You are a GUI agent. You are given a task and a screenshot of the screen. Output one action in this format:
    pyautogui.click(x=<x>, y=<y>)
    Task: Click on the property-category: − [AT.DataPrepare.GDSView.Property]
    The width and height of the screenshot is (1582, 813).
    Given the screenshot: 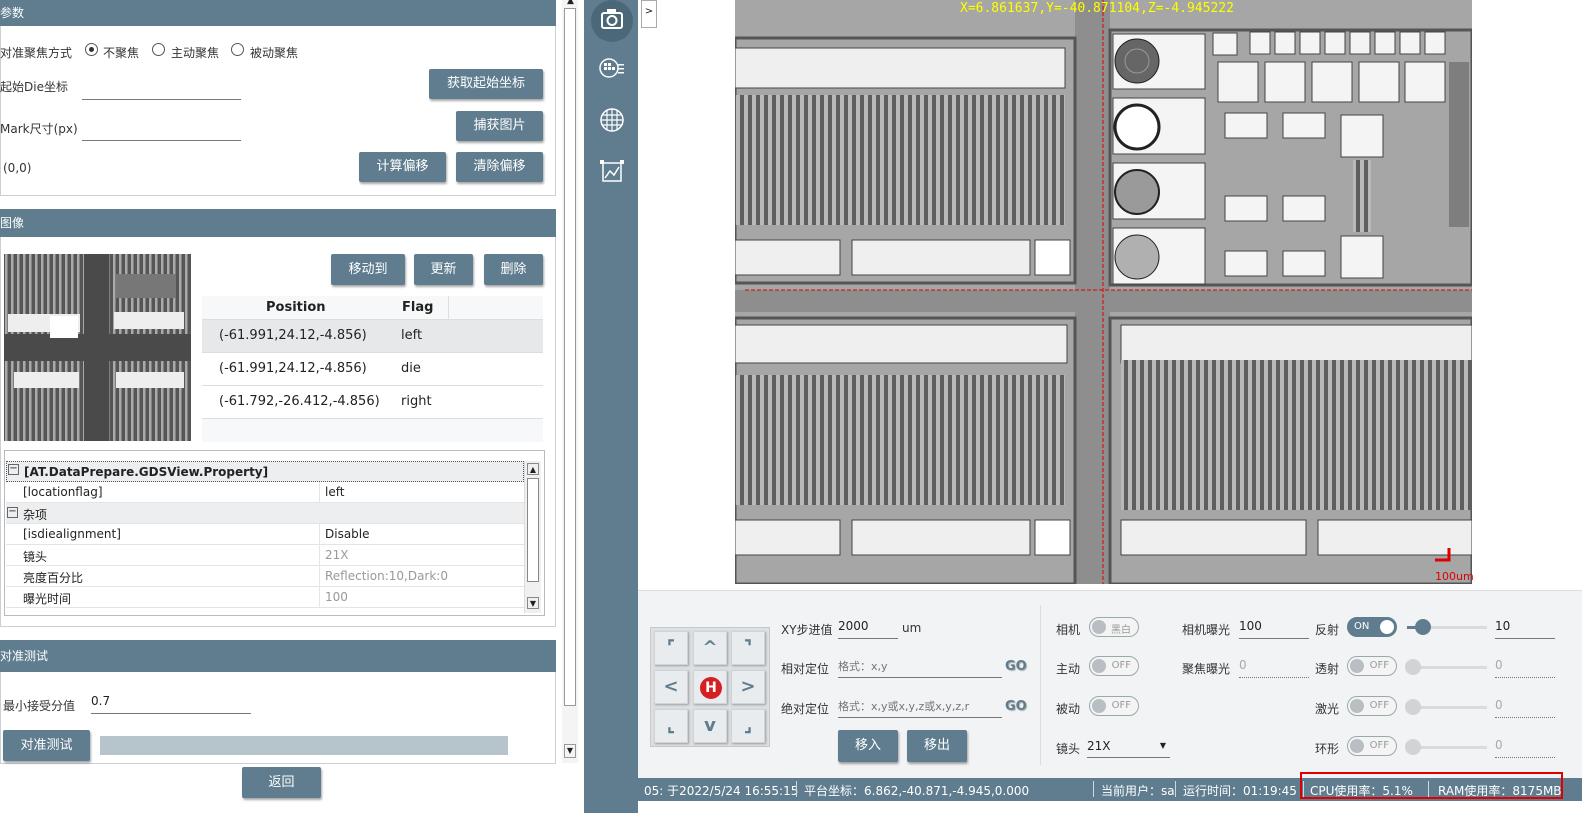 What is the action you would take?
    pyautogui.click(x=265, y=471)
    